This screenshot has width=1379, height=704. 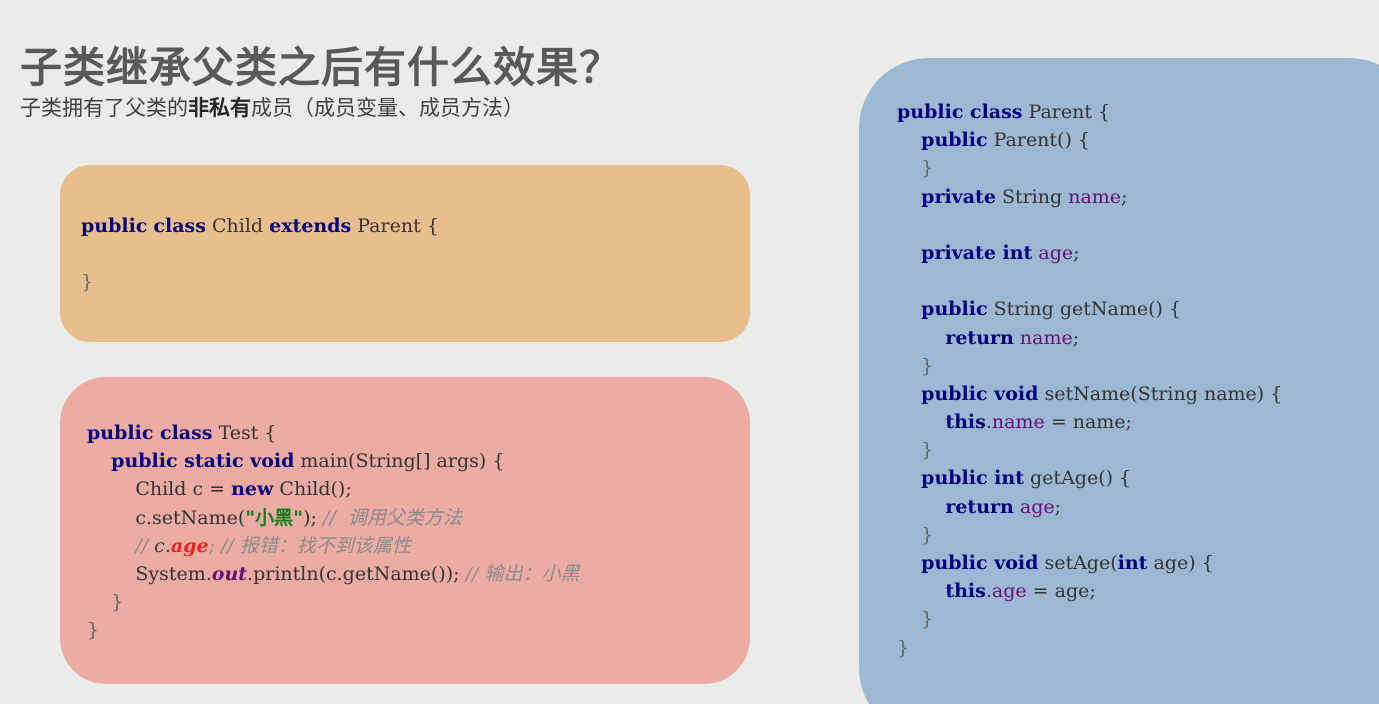 I want to click on code-comment: // 输出：小黑, so click(x=522, y=573).